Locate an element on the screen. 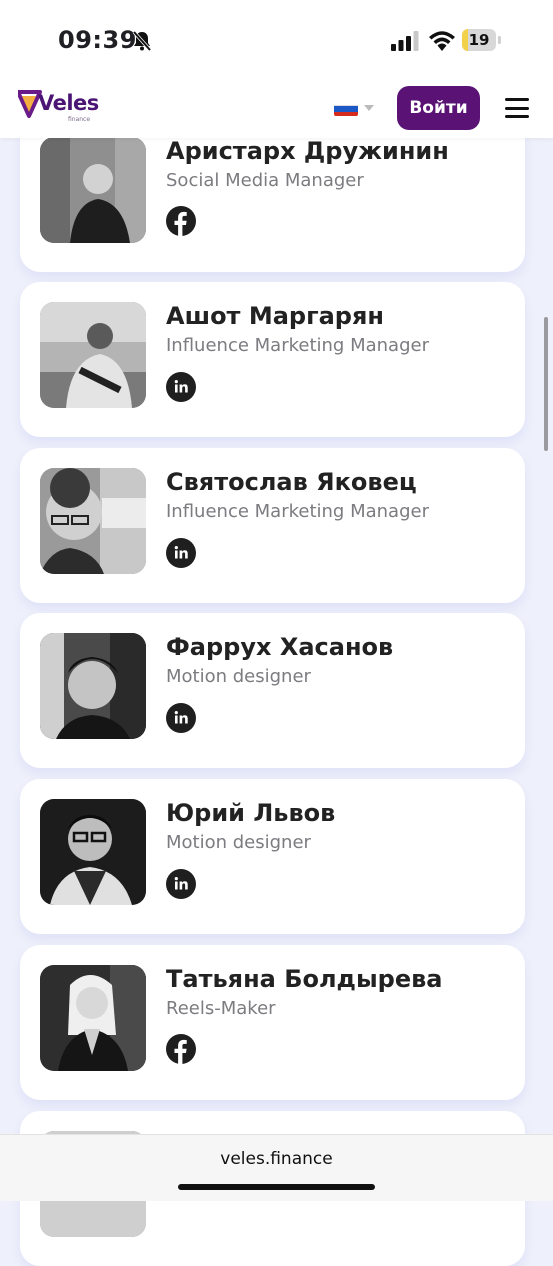 Image resolution: width=553 pixels, height=1266 pixels. team-card: Юрий Львов Motion designer is located at coordinates (272, 856).